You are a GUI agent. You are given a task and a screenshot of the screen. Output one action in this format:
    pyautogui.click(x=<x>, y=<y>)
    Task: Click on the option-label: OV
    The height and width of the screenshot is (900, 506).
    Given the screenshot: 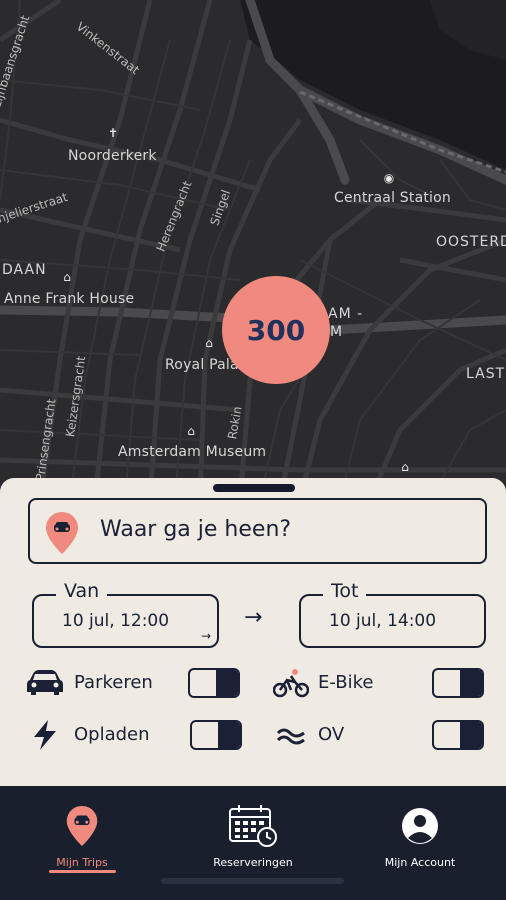 What is the action you would take?
    pyautogui.click(x=331, y=734)
    